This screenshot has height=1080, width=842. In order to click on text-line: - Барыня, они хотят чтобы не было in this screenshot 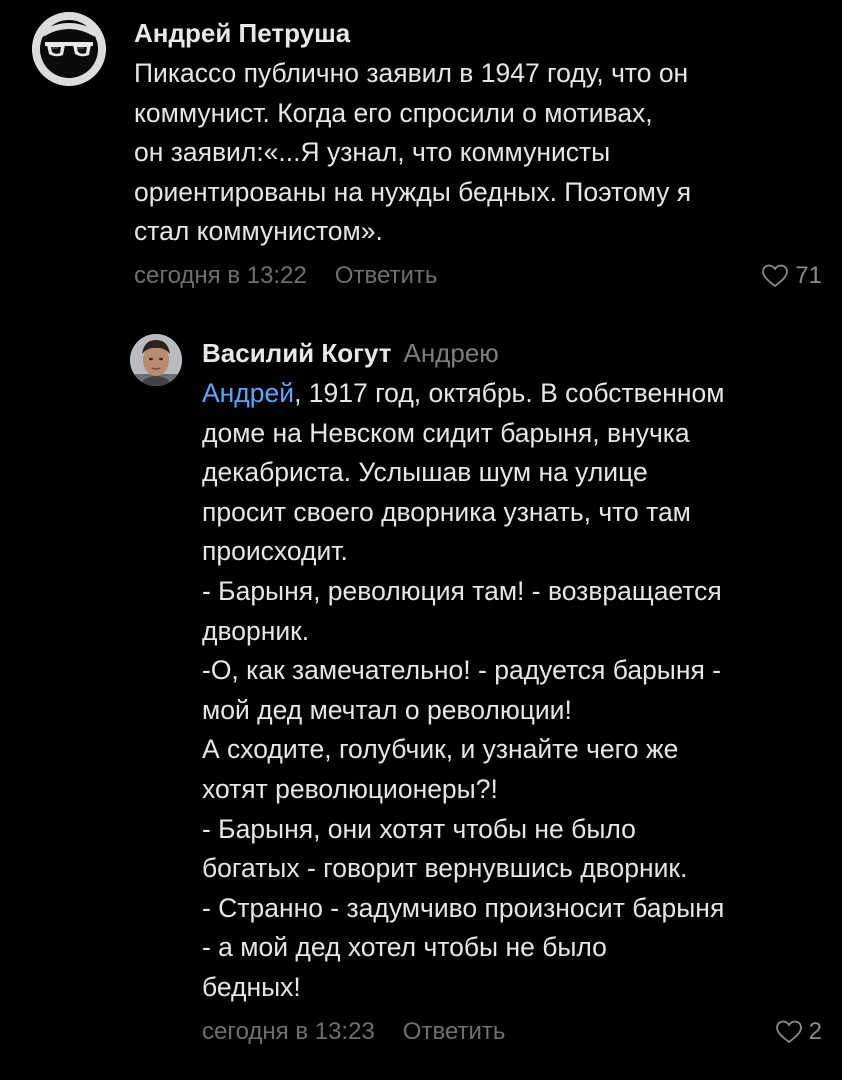, I will do `click(419, 828)`.